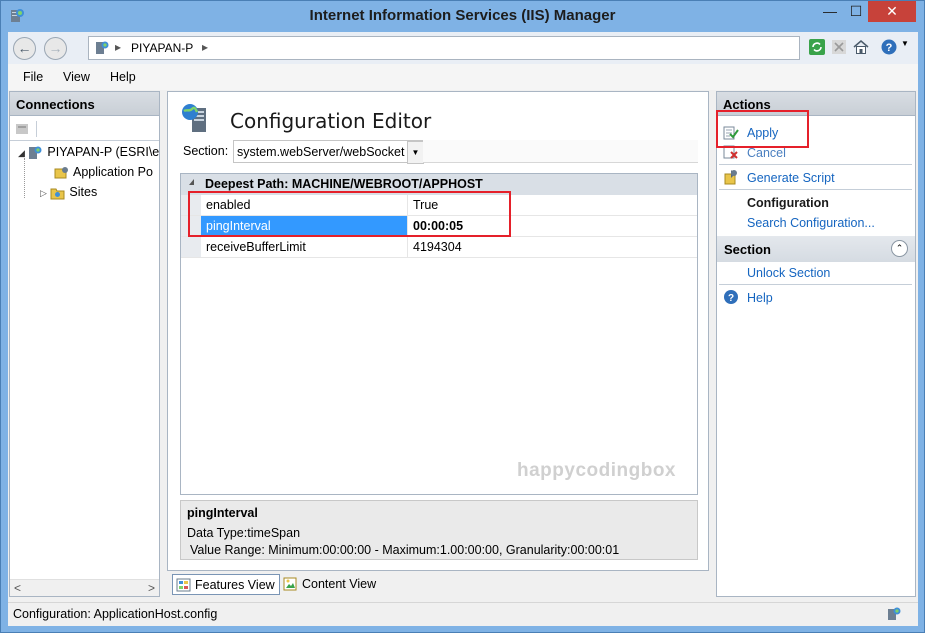  What do you see at coordinates (747, 249) in the screenshot?
I see `section-group-title: Section` at bounding box center [747, 249].